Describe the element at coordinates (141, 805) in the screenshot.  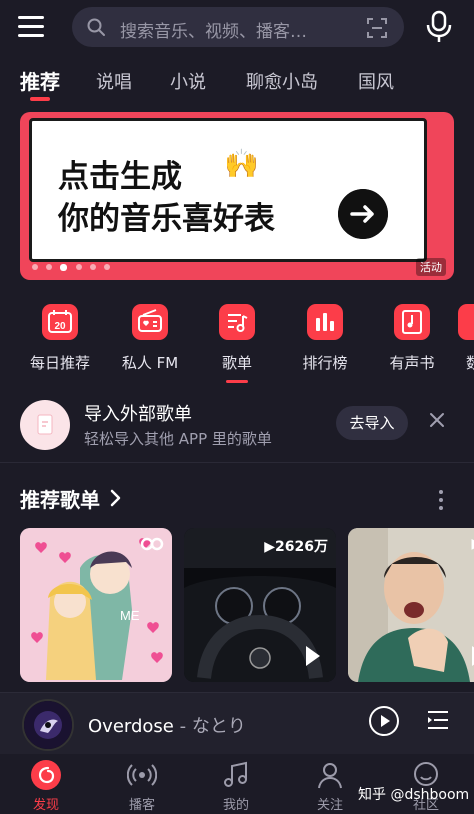
I see `nav-label-podcast: 播客` at that location.